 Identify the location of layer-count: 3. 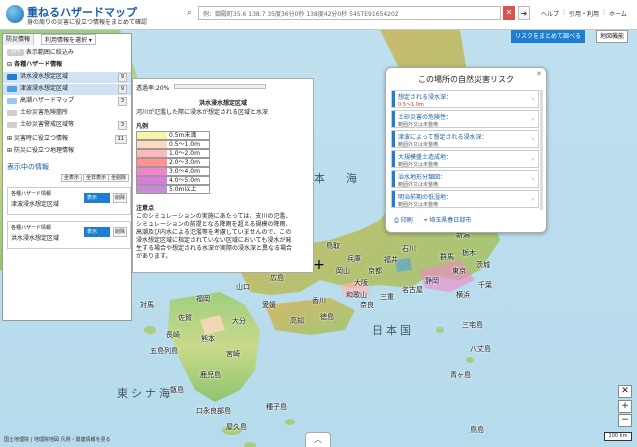
(122, 125).